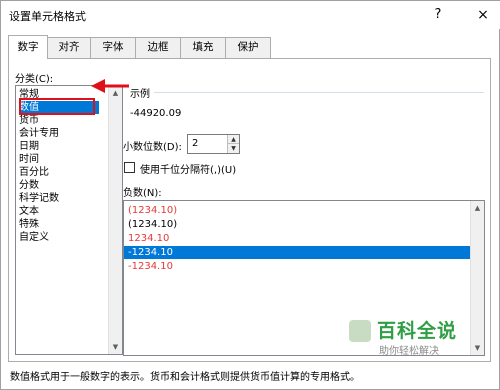 This screenshot has width=500, height=390. I want to click on scroll-down-icon: ▼, so click(115, 347).